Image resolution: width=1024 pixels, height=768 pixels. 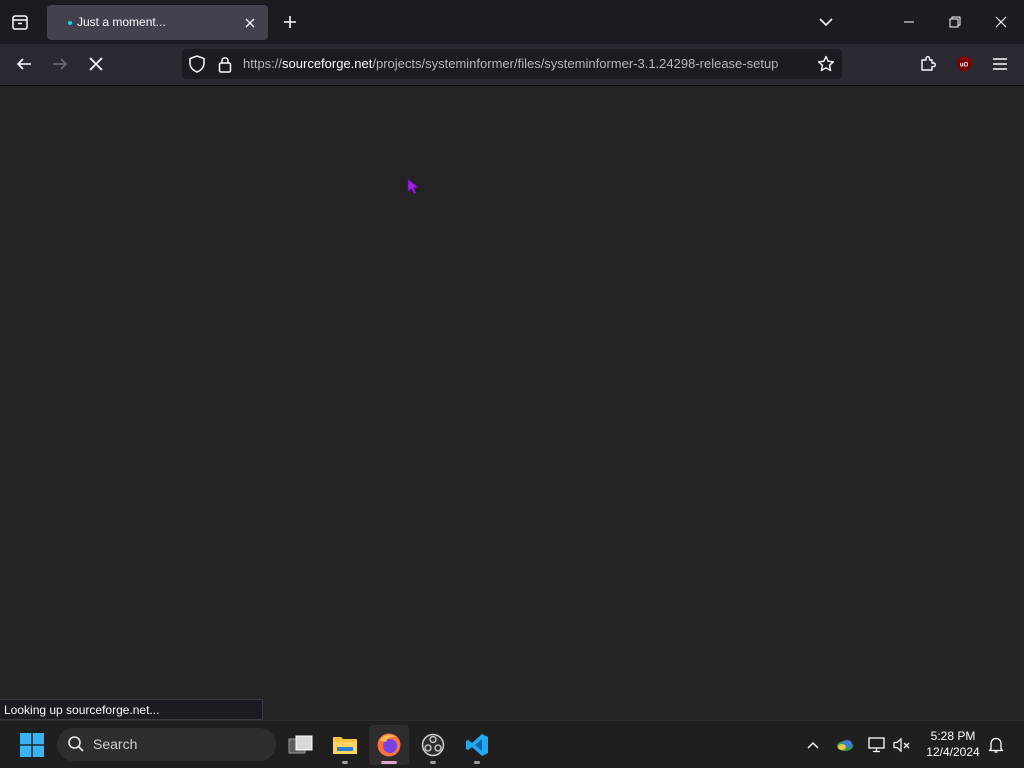 I want to click on search-label: Search, so click(x=115, y=744).